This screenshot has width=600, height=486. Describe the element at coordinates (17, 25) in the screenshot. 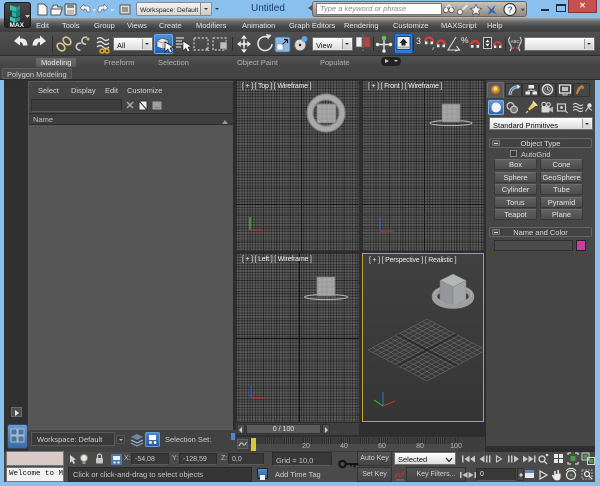

I see `svg-text: MAX` at that location.